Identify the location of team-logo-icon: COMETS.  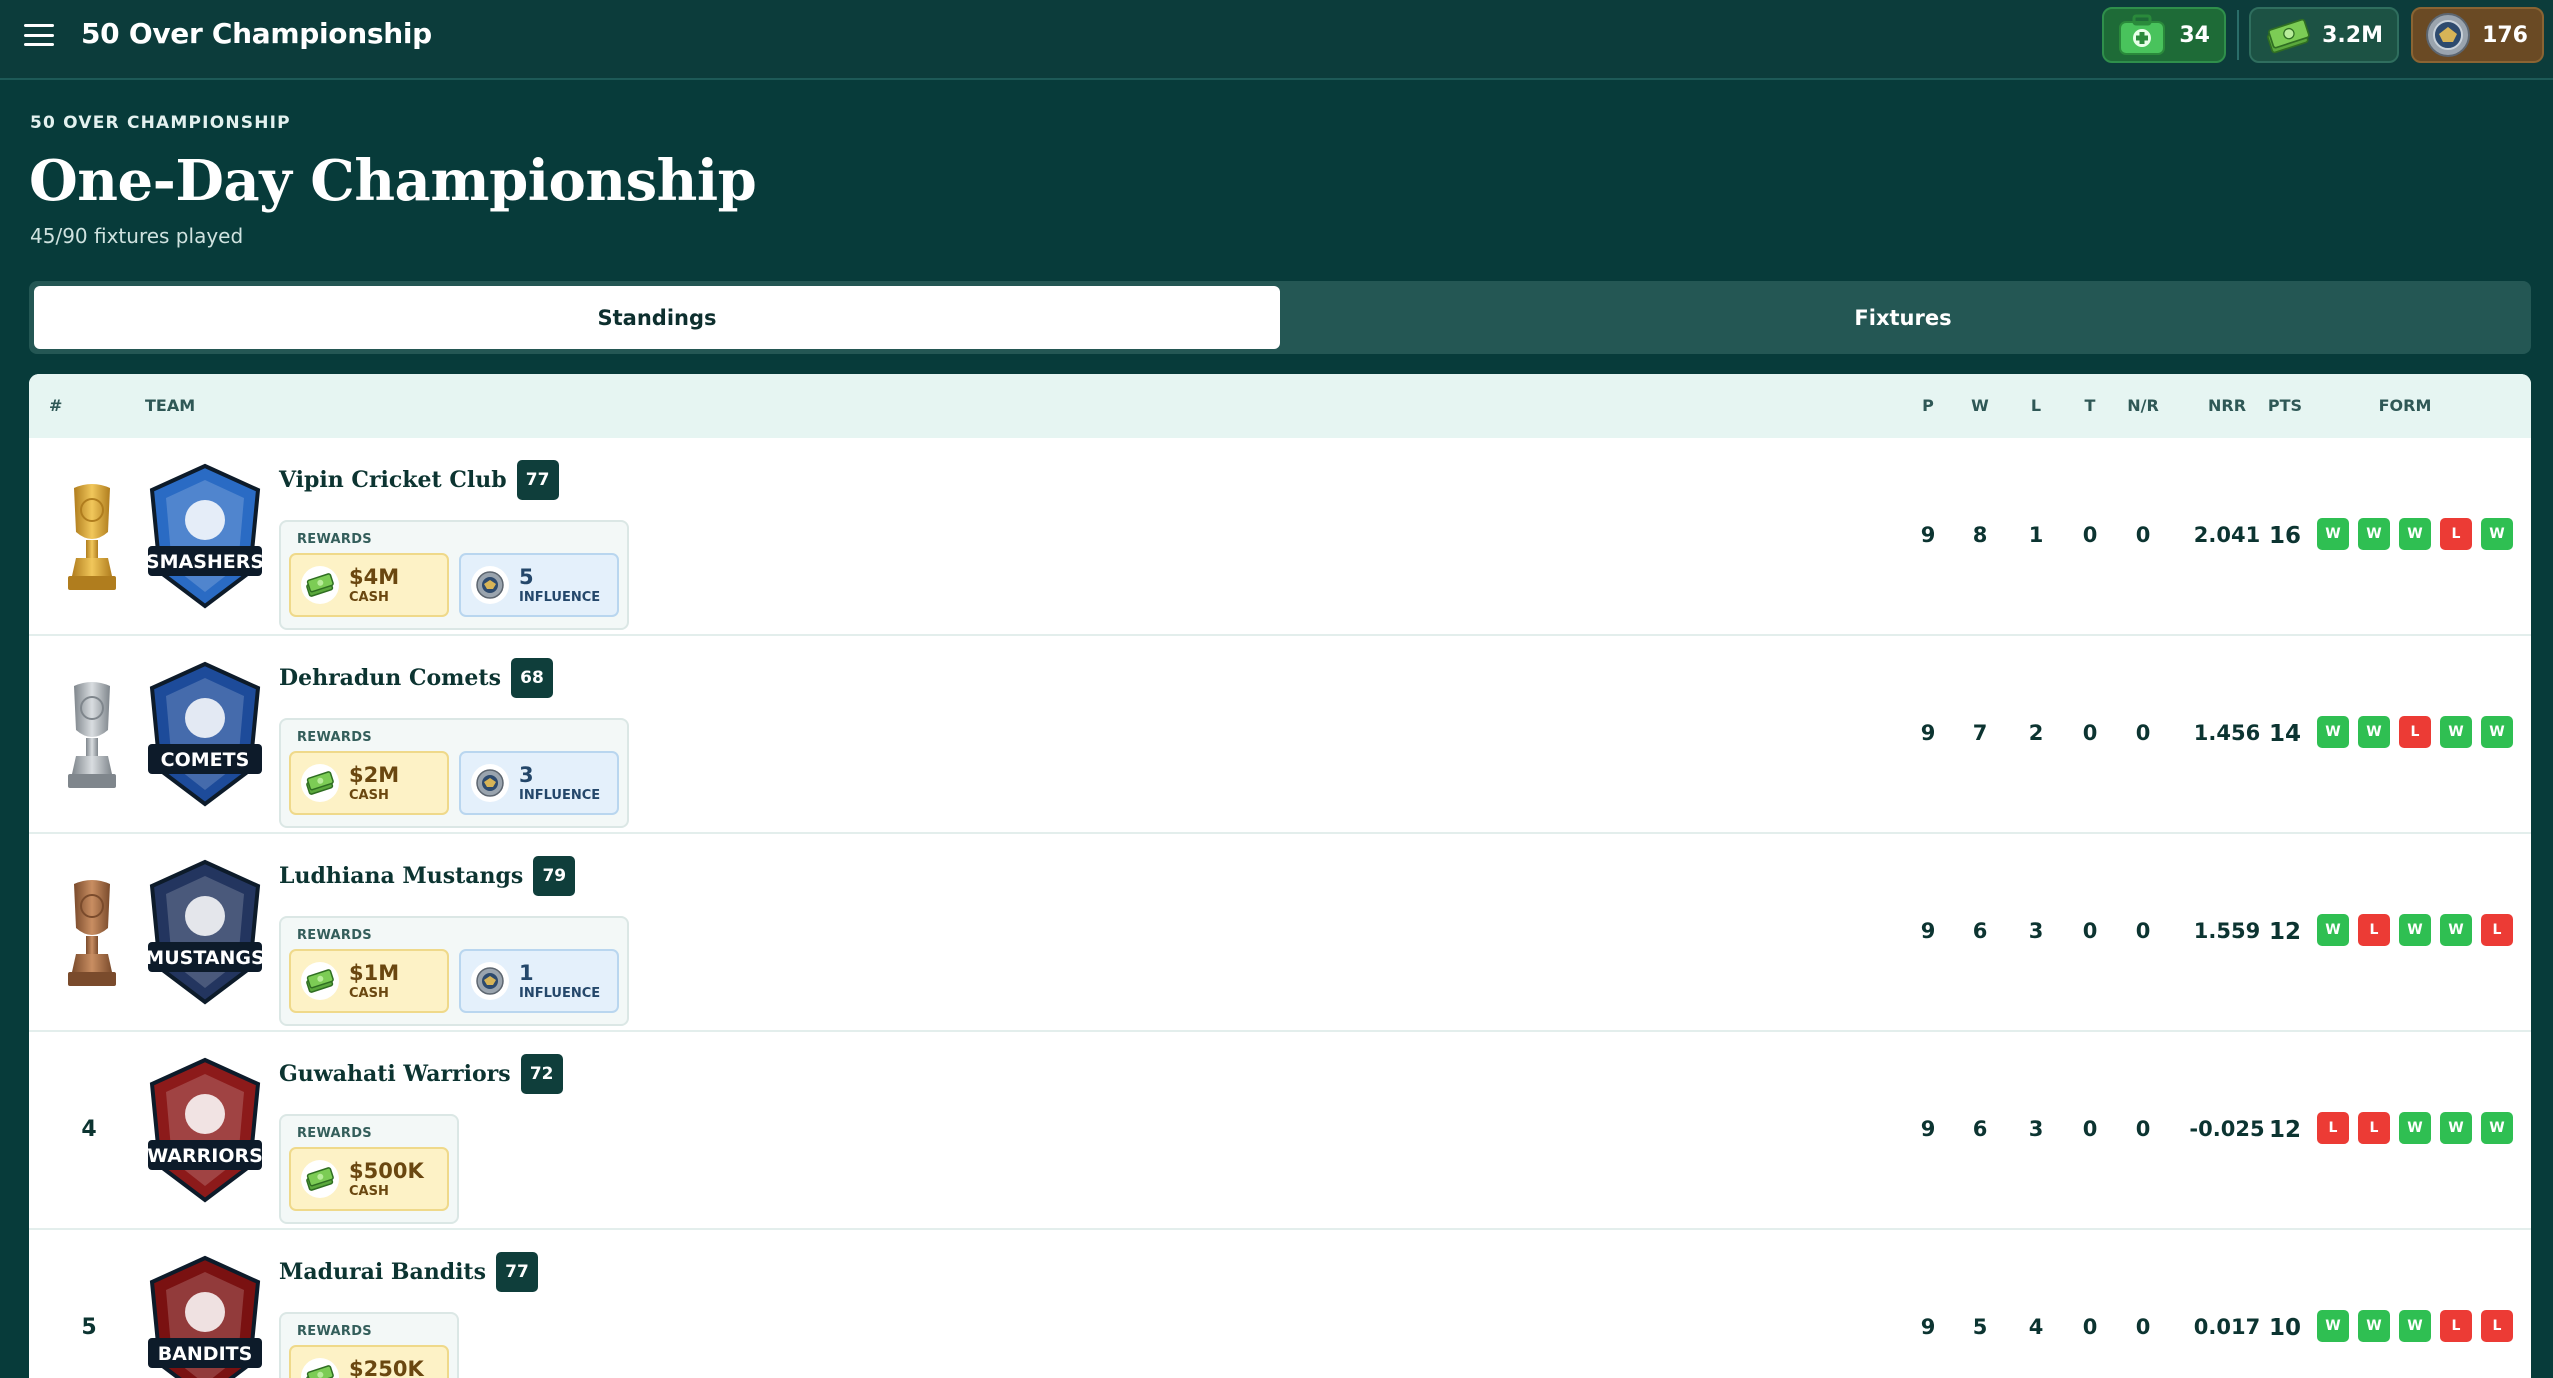
(205, 734).